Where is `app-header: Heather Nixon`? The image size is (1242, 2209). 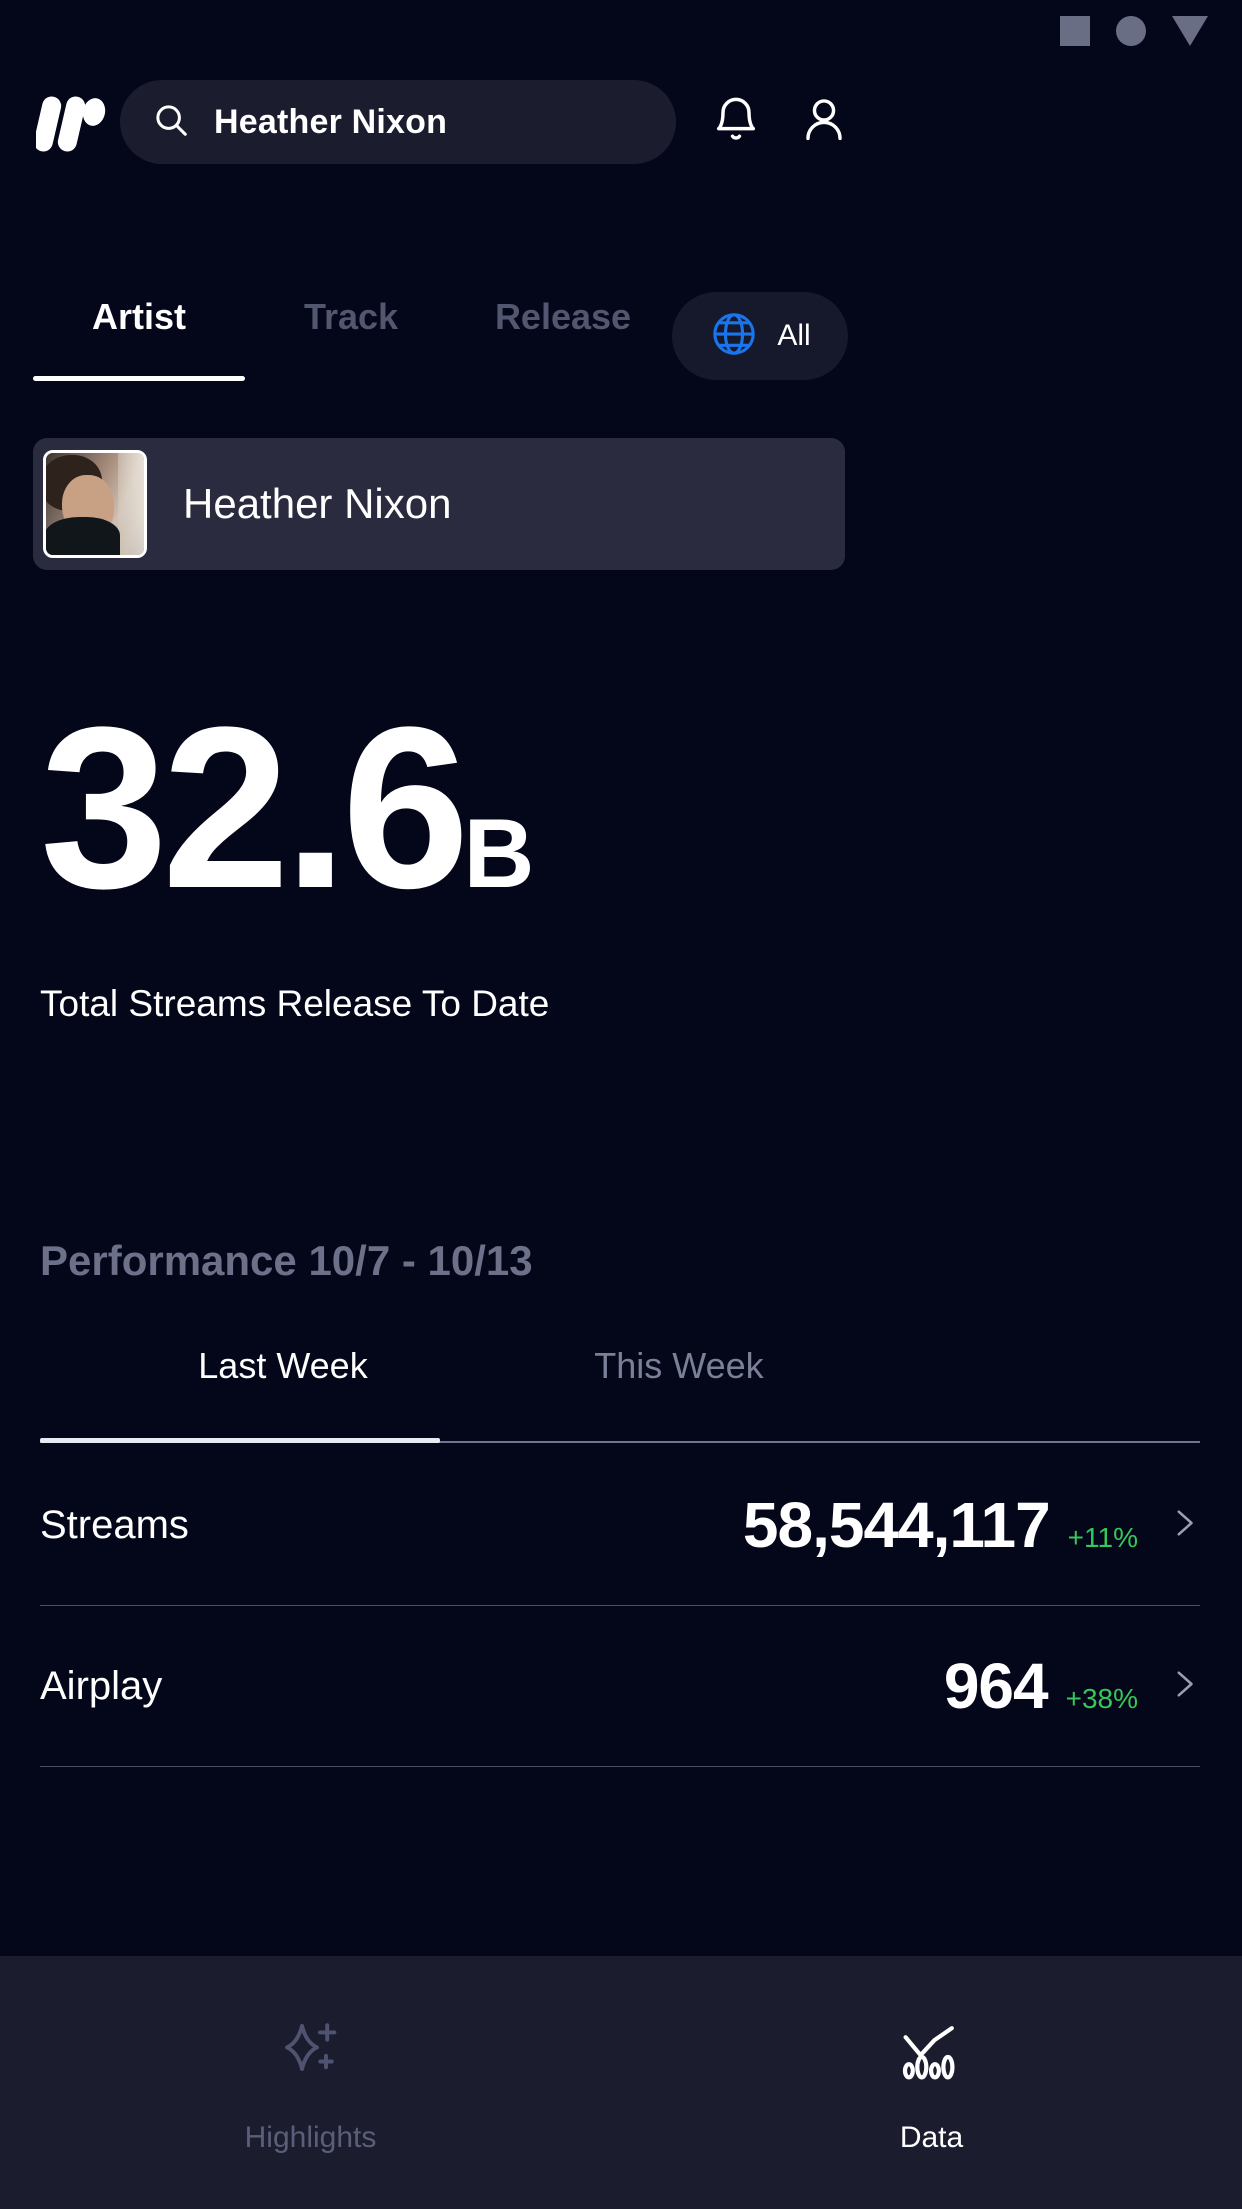 app-header: Heather Nixon is located at coordinates (621, 122).